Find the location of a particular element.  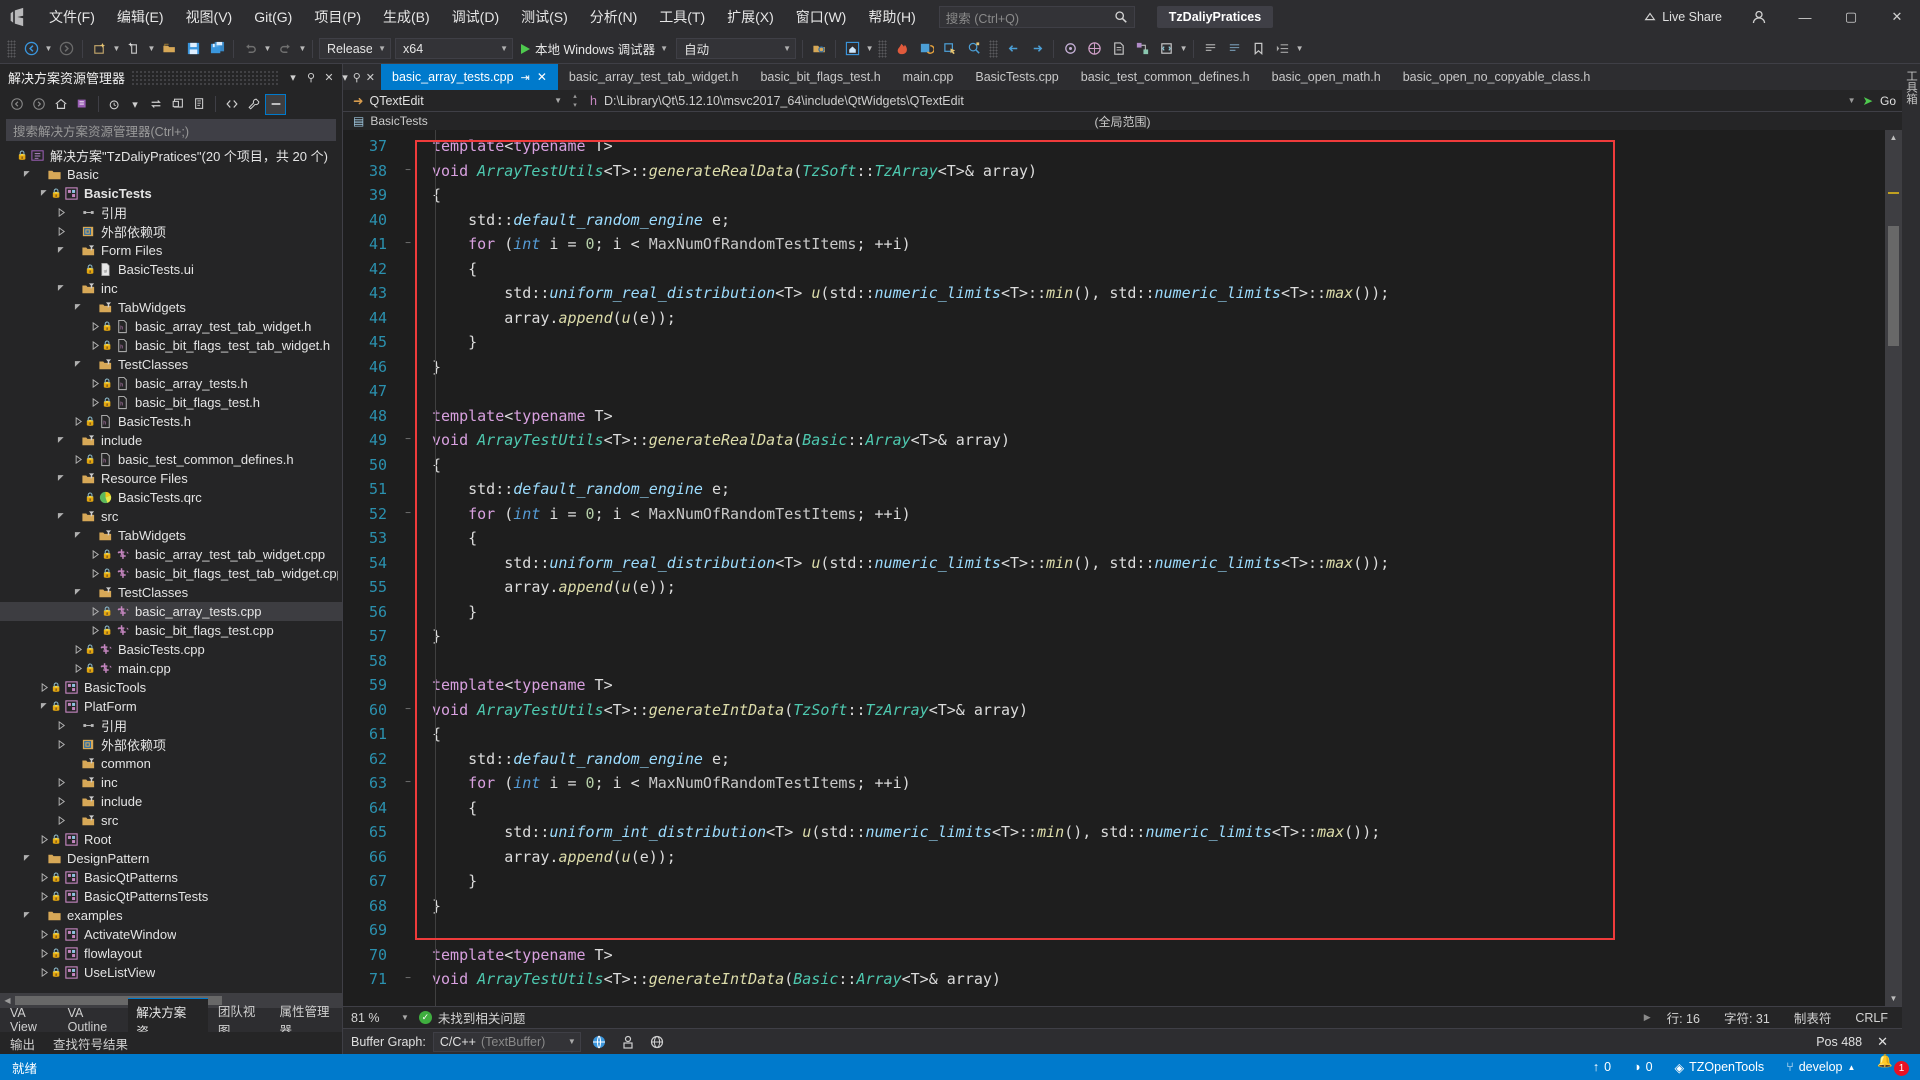

scope-global: (全局范围) is located at coordinates (1123, 121).